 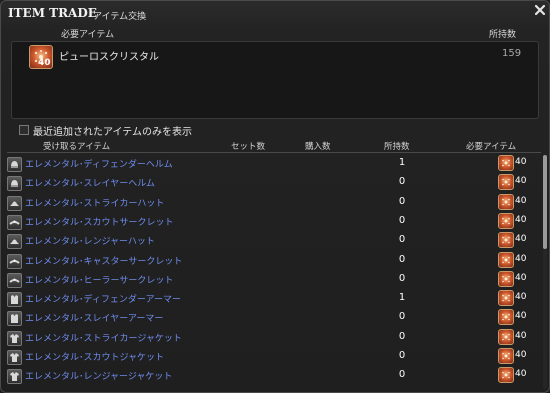 What do you see at coordinates (52, 13) in the screenshot?
I see `window-title: ITEM TRADE` at bounding box center [52, 13].